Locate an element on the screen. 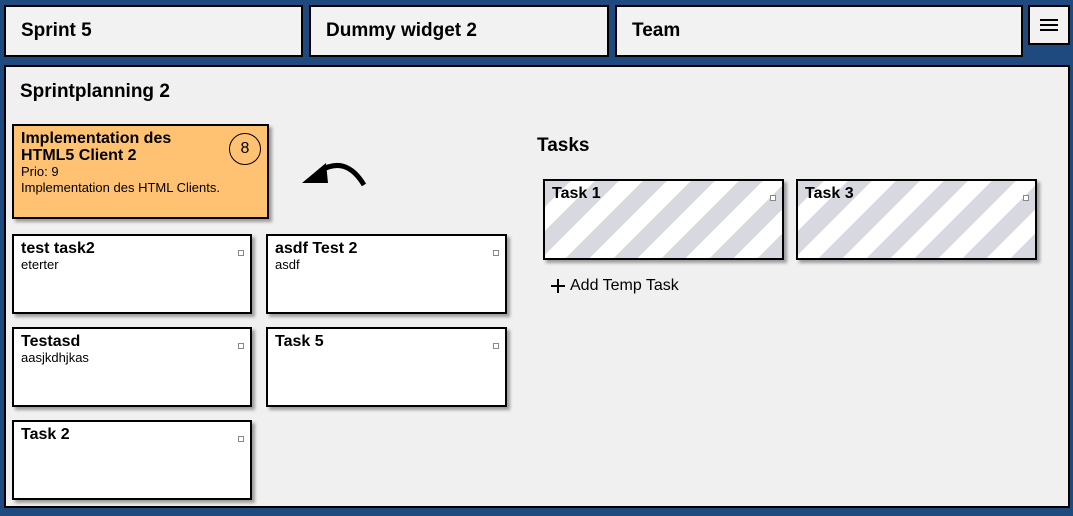 Image resolution: width=1073 pixels, height=516 pixels. tab-team: Team is located at coordinates (819, 31).